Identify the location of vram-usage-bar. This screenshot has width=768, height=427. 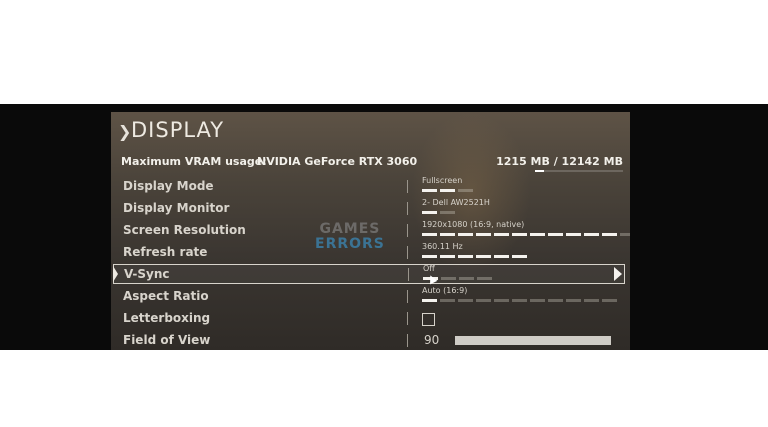
(579, 171).